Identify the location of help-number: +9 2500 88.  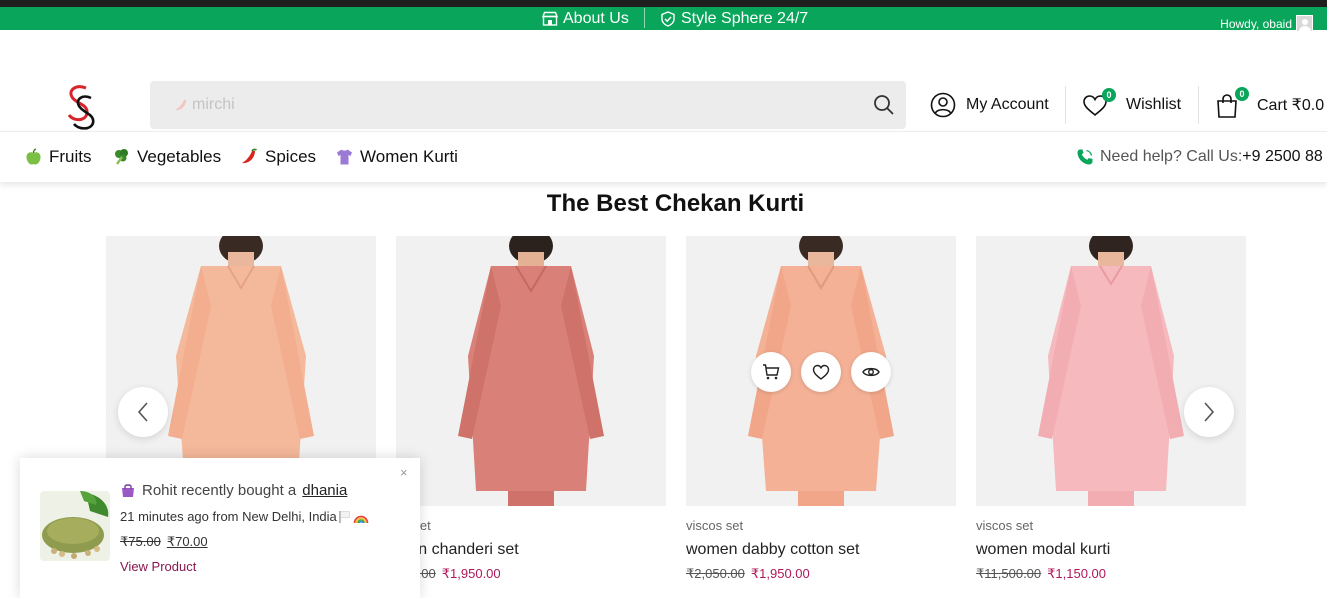
(1282, 156).